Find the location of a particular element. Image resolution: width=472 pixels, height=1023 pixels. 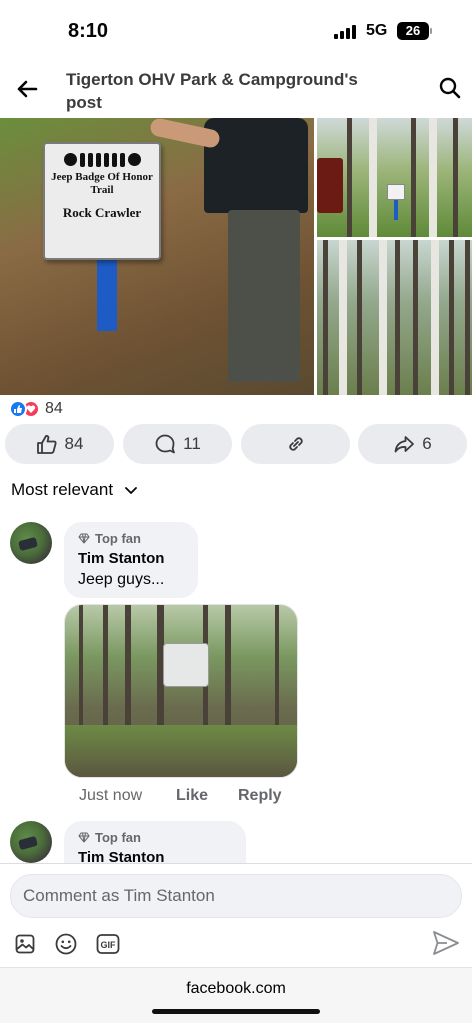

search-button is located at coordinates (450, 88).